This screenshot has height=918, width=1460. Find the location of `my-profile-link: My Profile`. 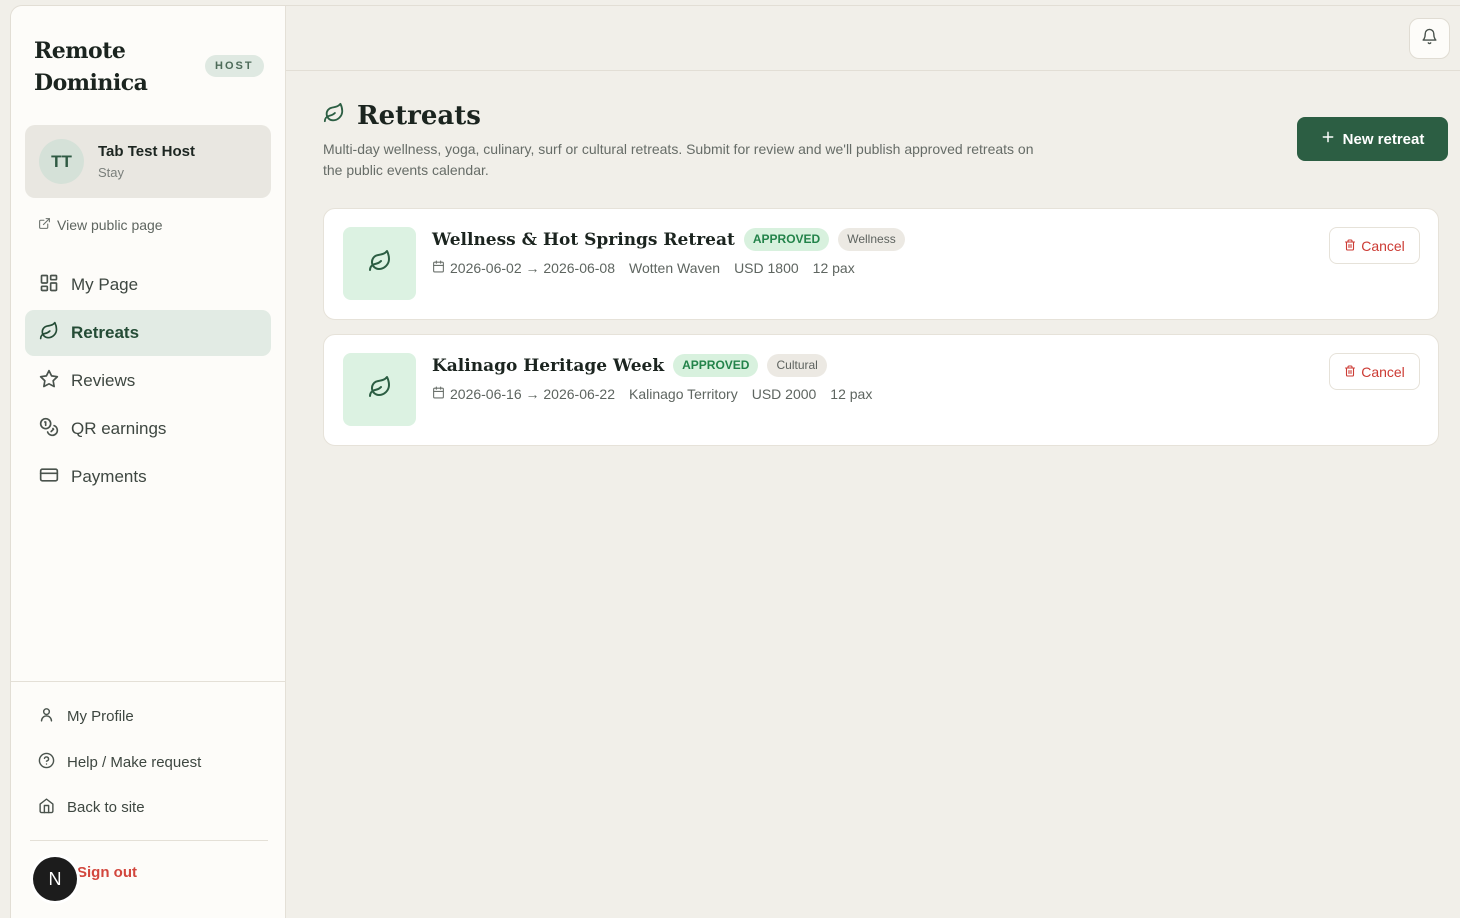

my-profile-link: My Profile is located at coordinates (86, 716).